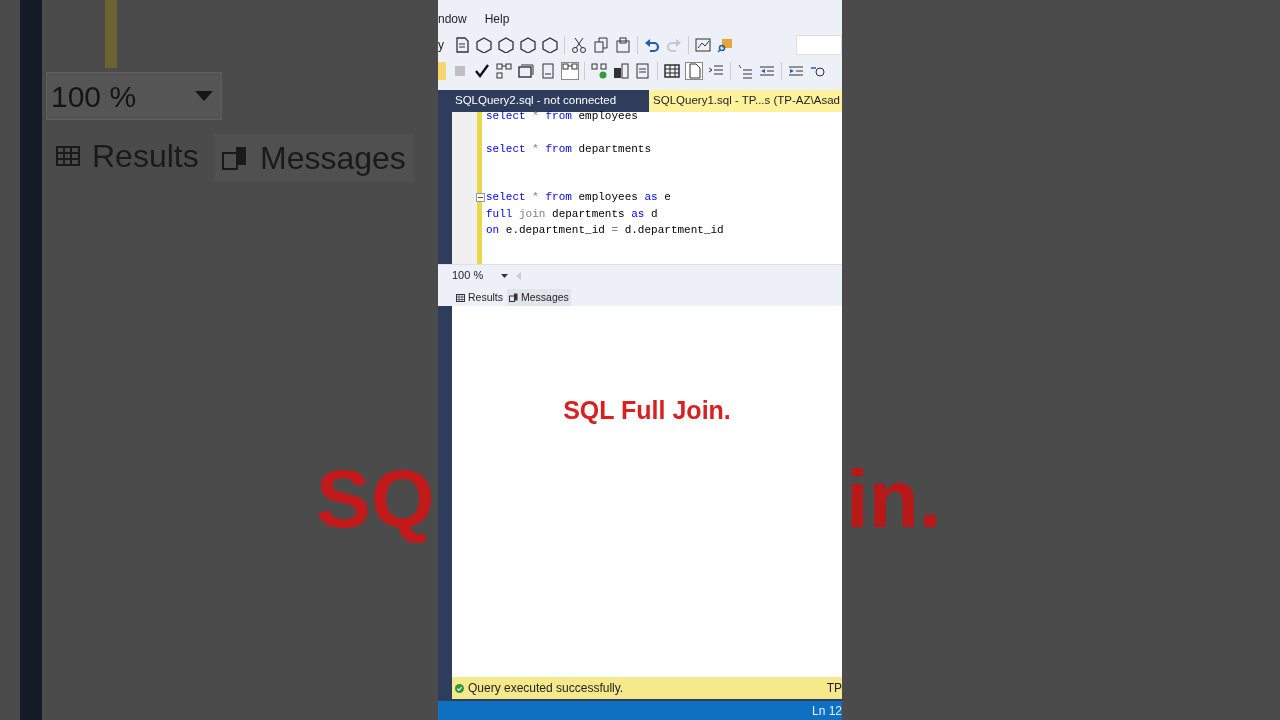 The width and height of the screenshot is (1280, 720). I want to click on document-tab: SQLQuery1.sql - TP...s (TP-AZ\Asad, so click(745, 101).